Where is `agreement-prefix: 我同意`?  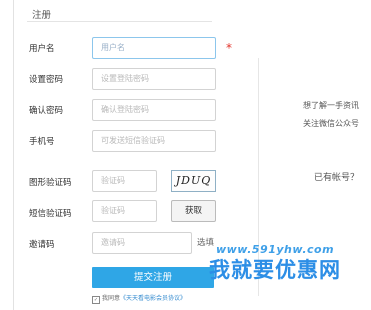 agreement-prefix: 我同意 is located at coordinates (111, 298).